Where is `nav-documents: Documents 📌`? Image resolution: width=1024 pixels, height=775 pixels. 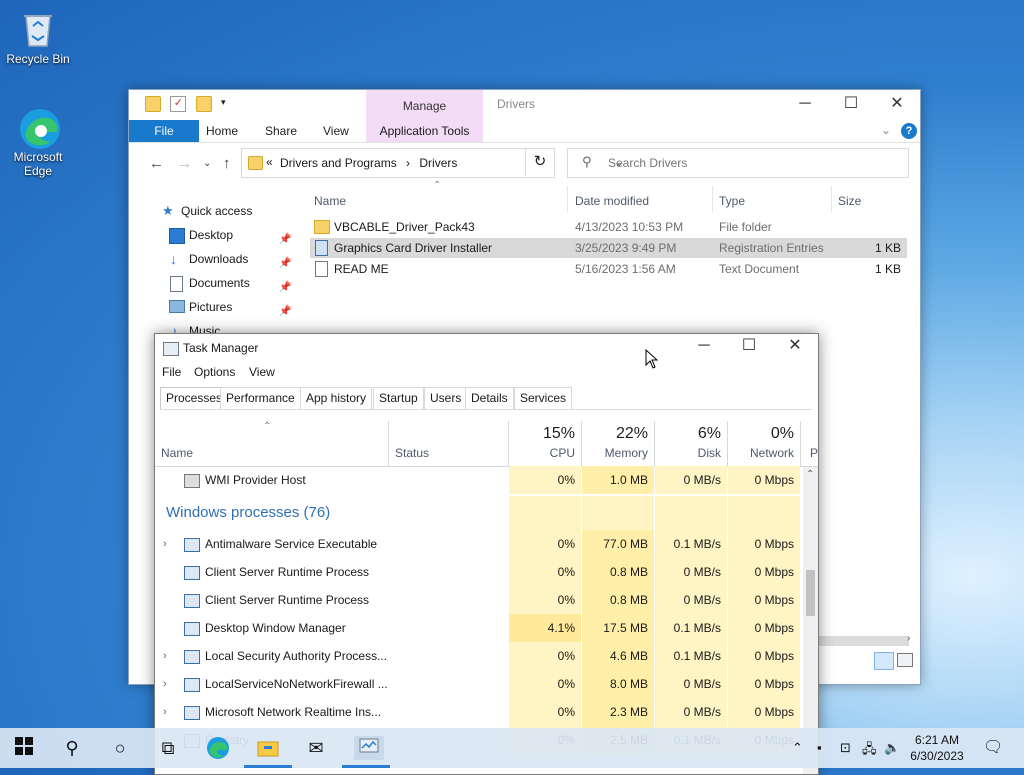 nav-documents: Documents 📌 is located at coordinates (214, 283).